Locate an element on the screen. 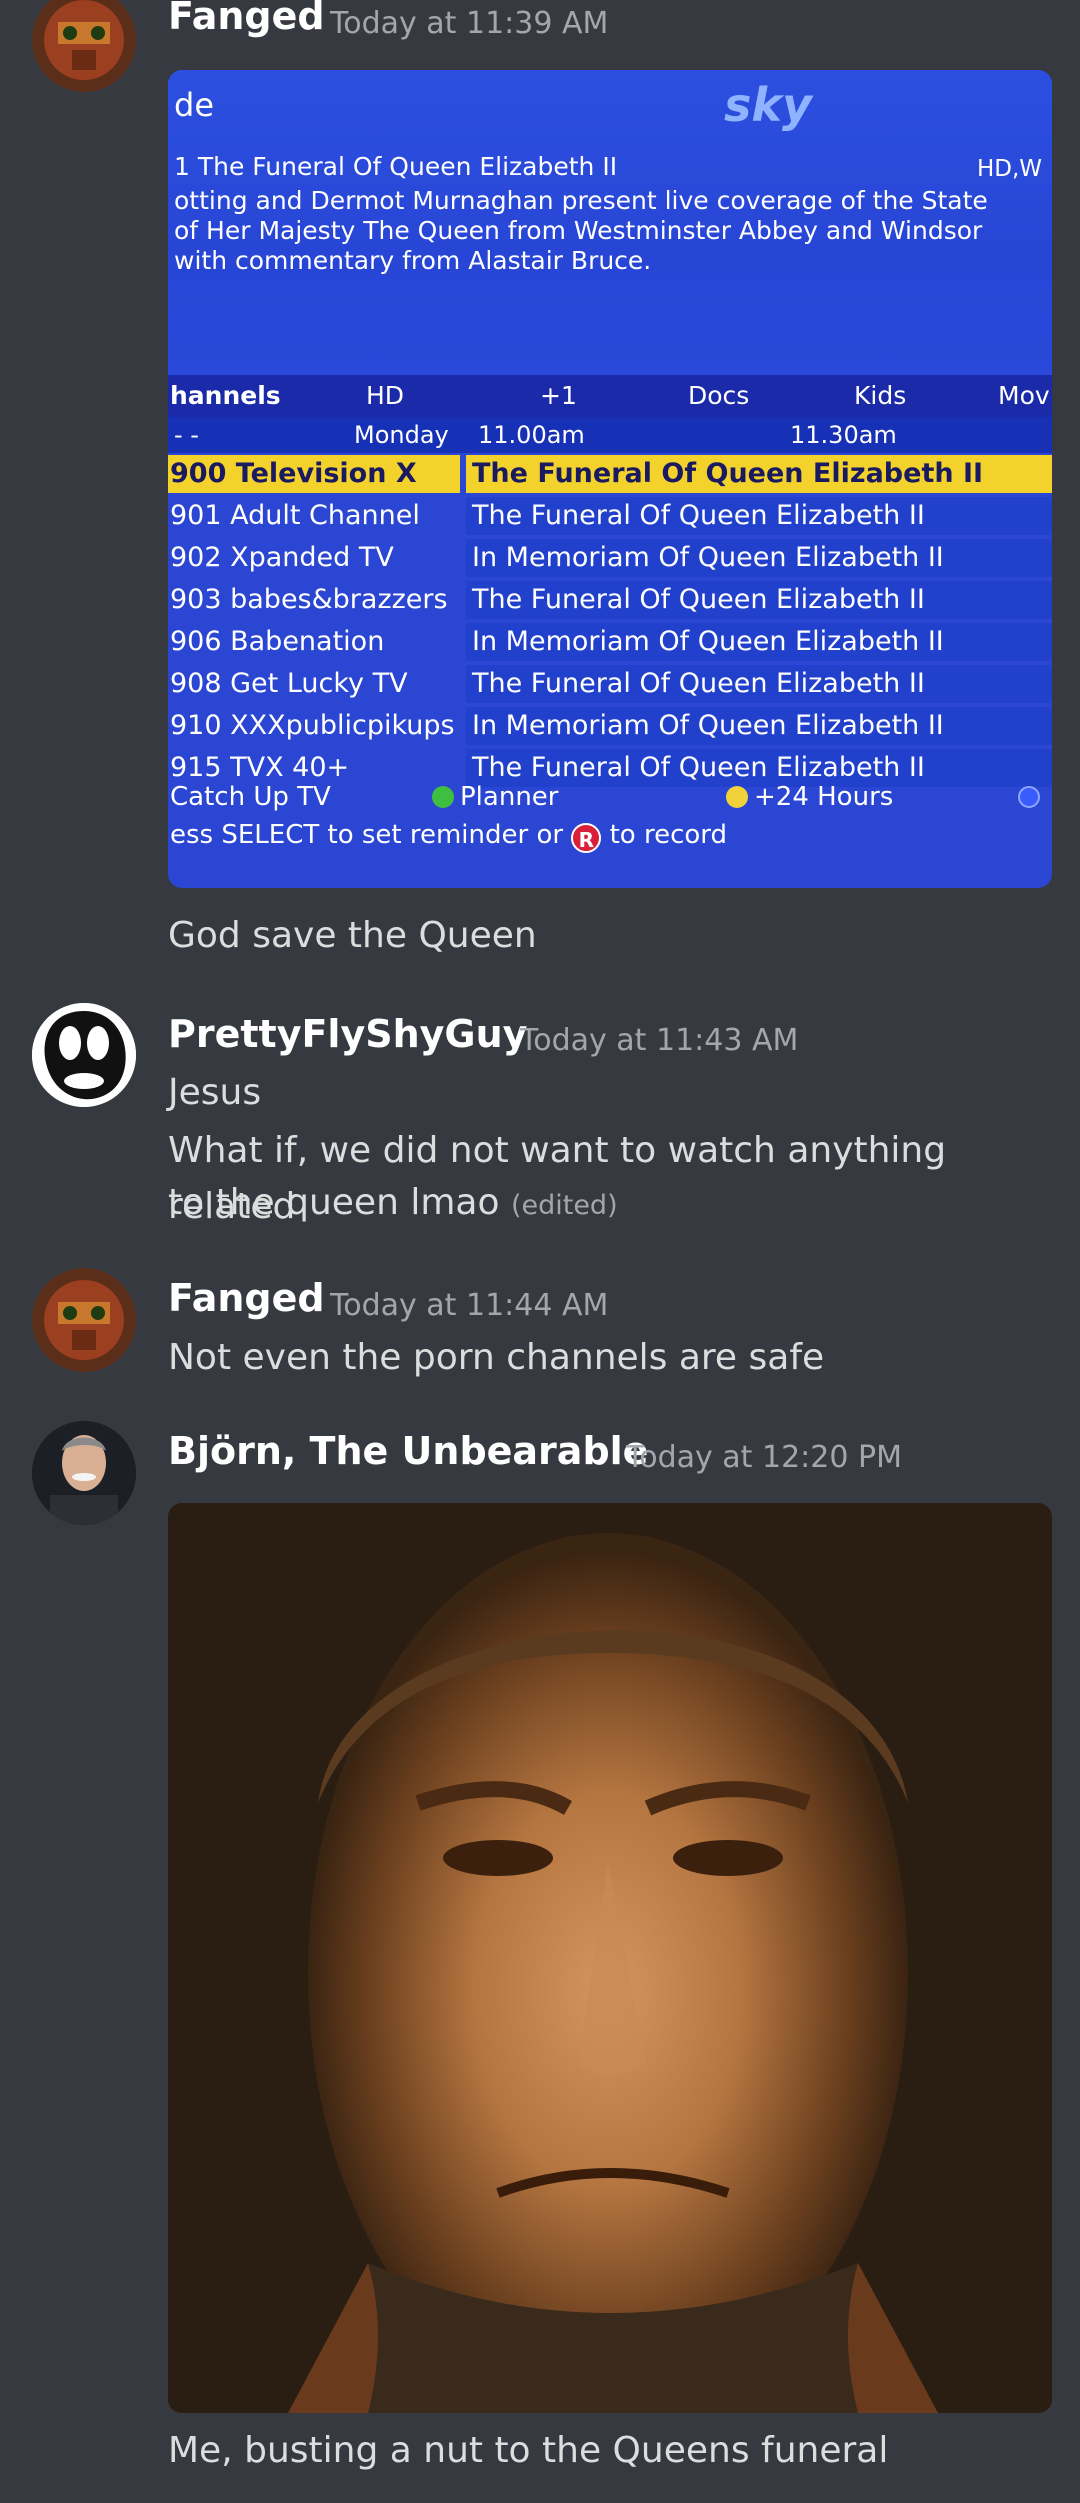  channel-name: 900 Television X is located at coordinates (314, 474).